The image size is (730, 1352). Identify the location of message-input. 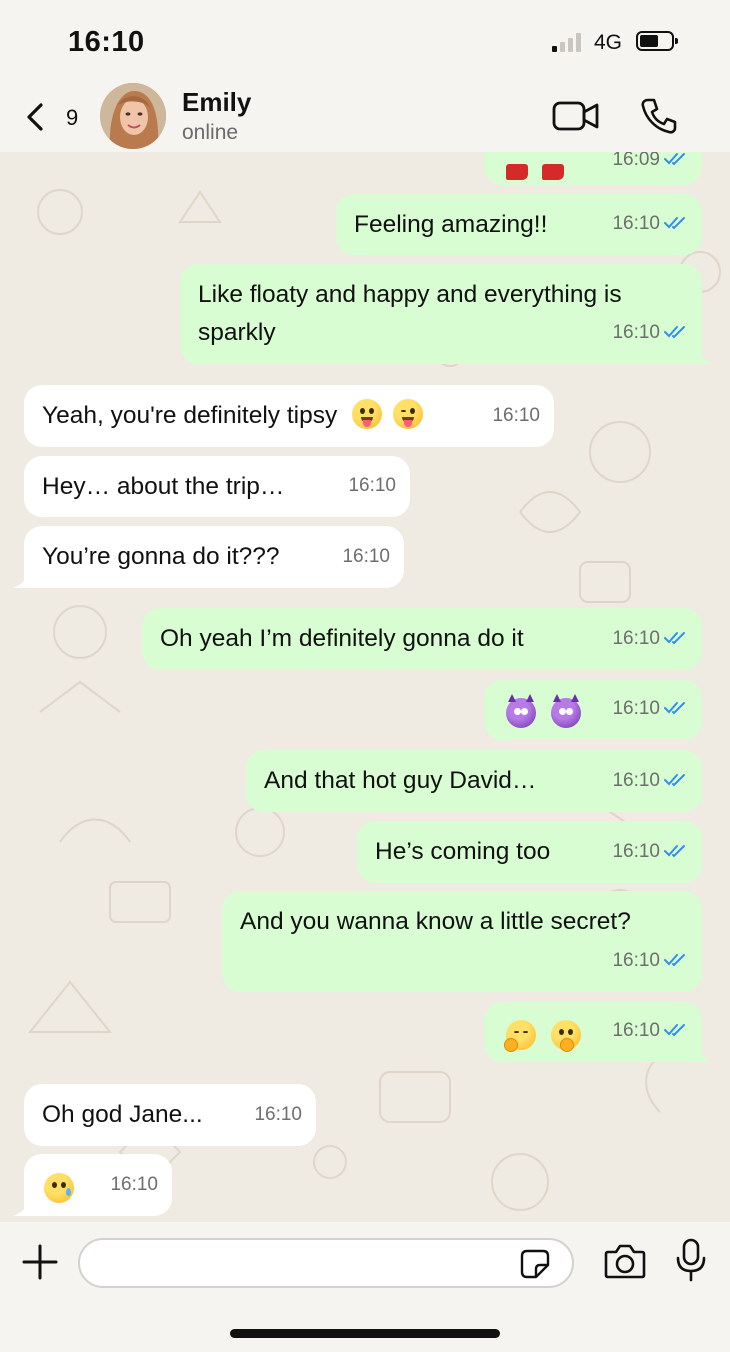
(326, 1263).